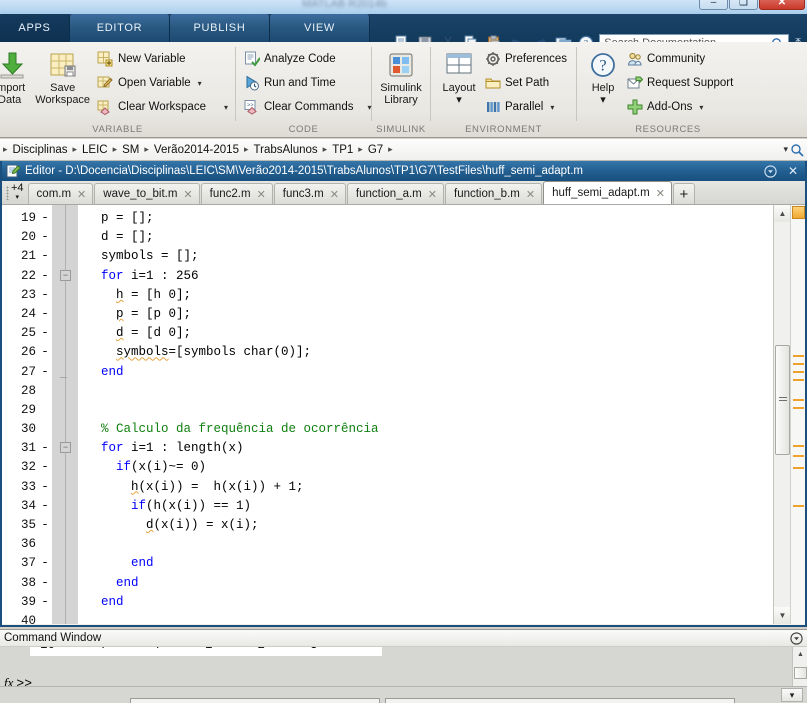 The image size is (807, 703). I want to click on clear-workspace-button: Clear Workspace ▾, so click(162, 107).